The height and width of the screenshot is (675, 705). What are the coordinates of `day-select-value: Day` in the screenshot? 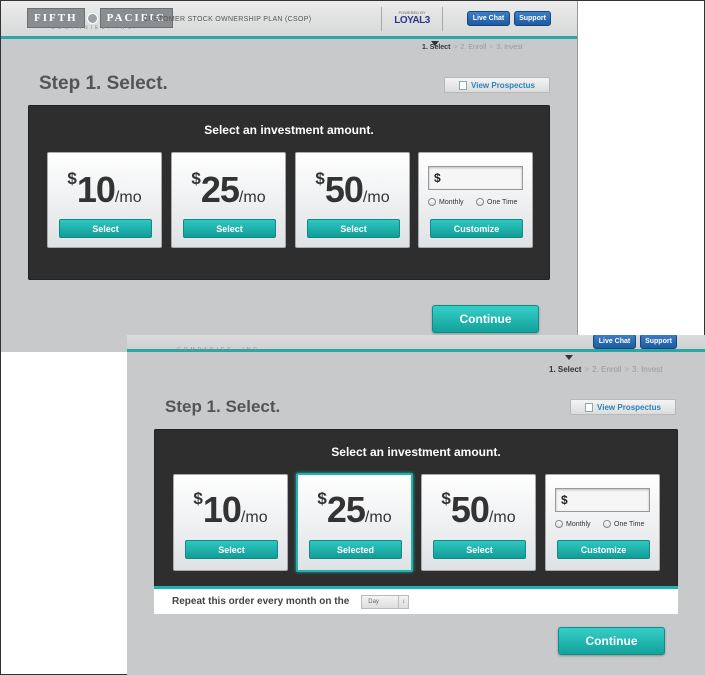 It's located at (373, 601).